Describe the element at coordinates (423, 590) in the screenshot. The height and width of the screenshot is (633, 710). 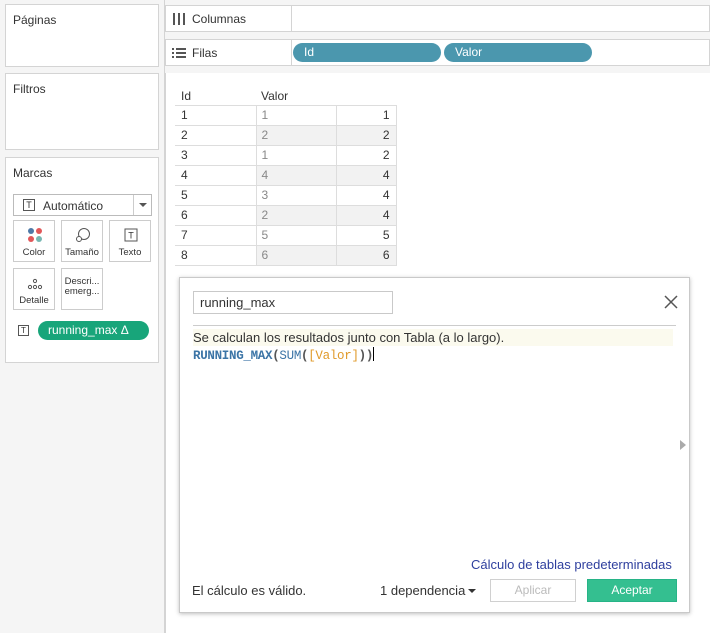
I see `dependency-label: 1 dependencia` at that location.